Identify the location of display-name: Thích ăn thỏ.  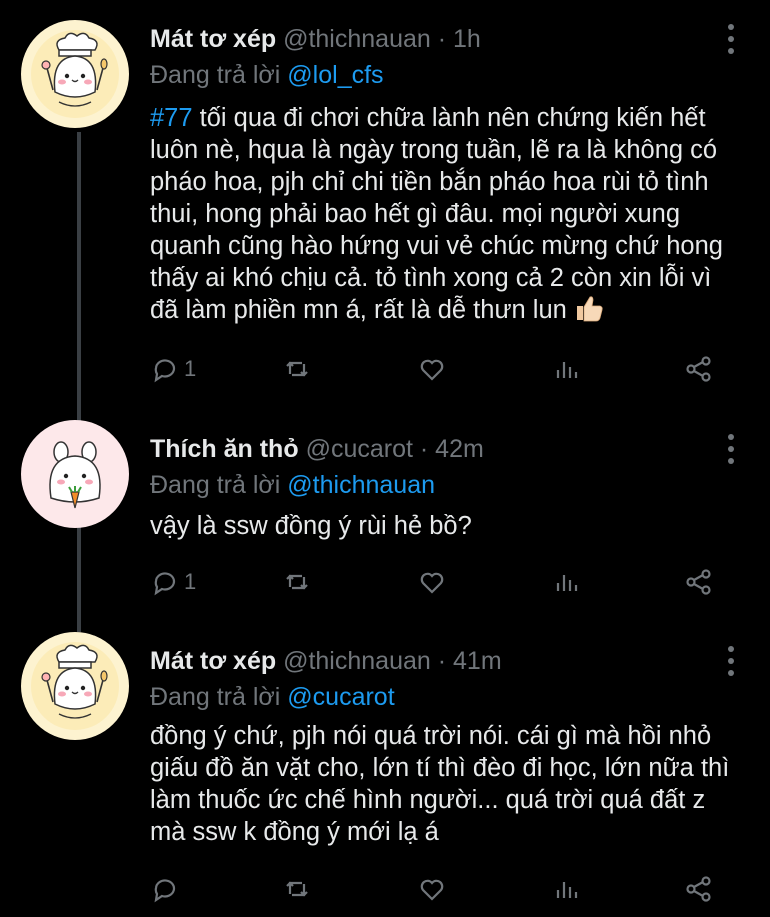
(224, 449).